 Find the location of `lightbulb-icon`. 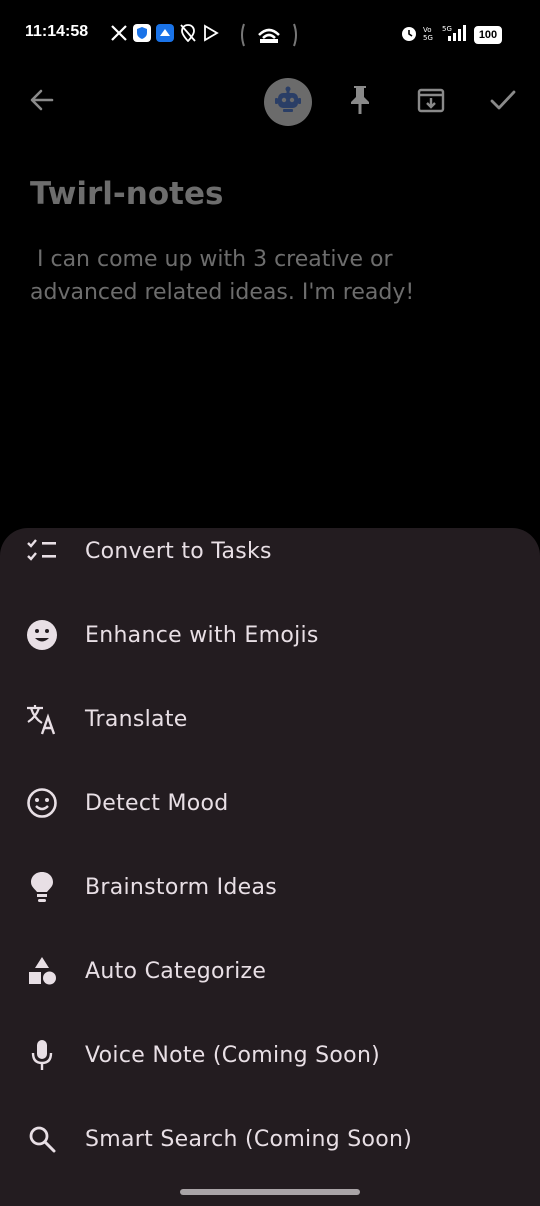

lightbulb-icon is located at coordinates (42, 887).